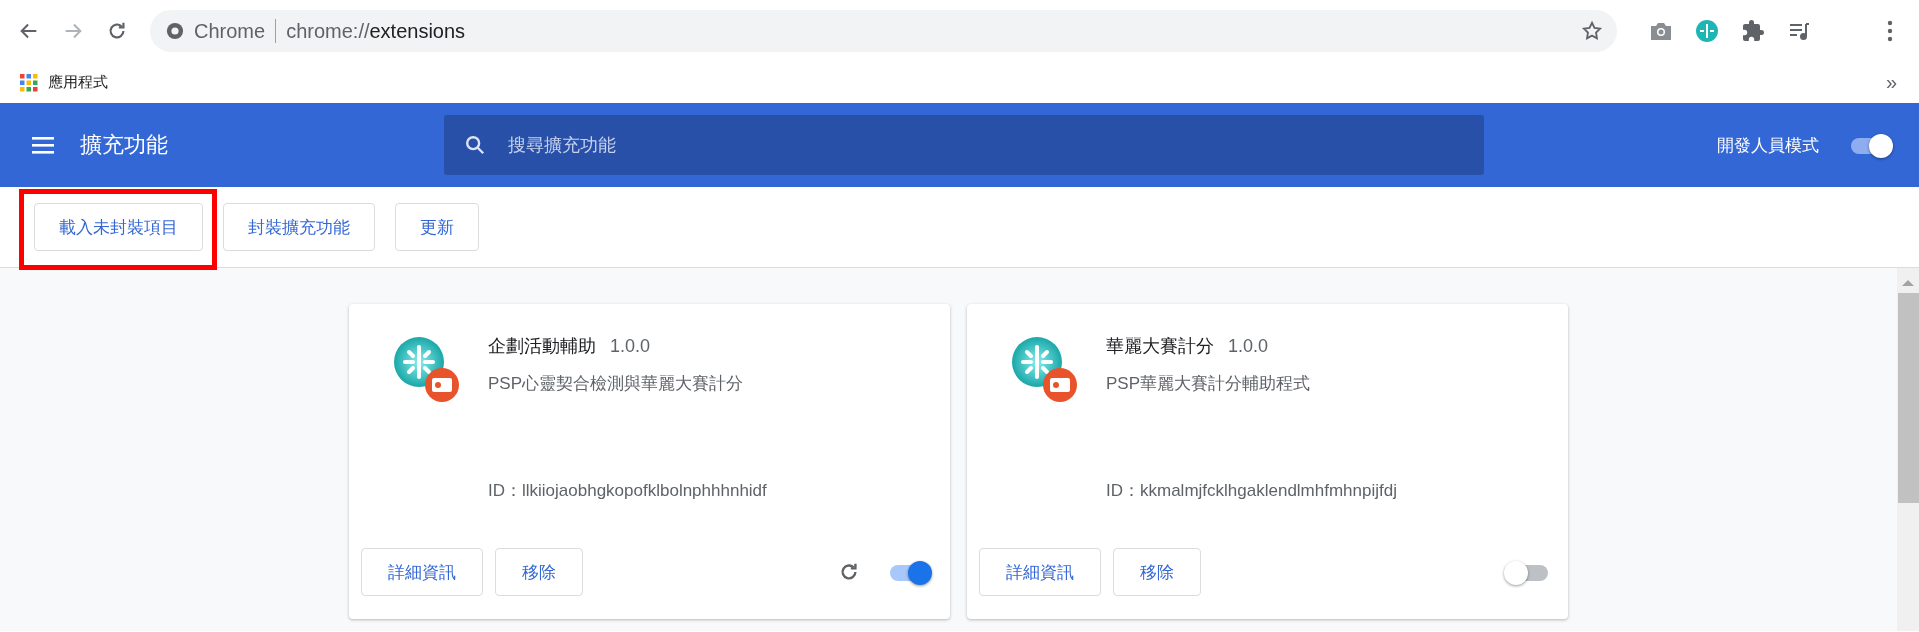  What do you see at coordinates (64, 82) in the screenshot?
I see `bookmark-item: 應用程式` at bounding box center [64, 82].